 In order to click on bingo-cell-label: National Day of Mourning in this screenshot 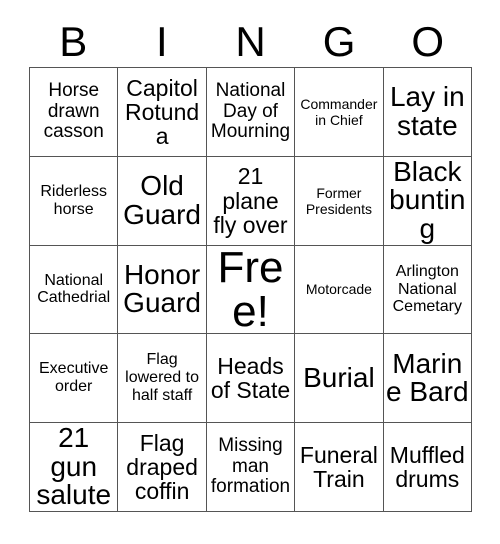, I will do `click(250, 111)`.